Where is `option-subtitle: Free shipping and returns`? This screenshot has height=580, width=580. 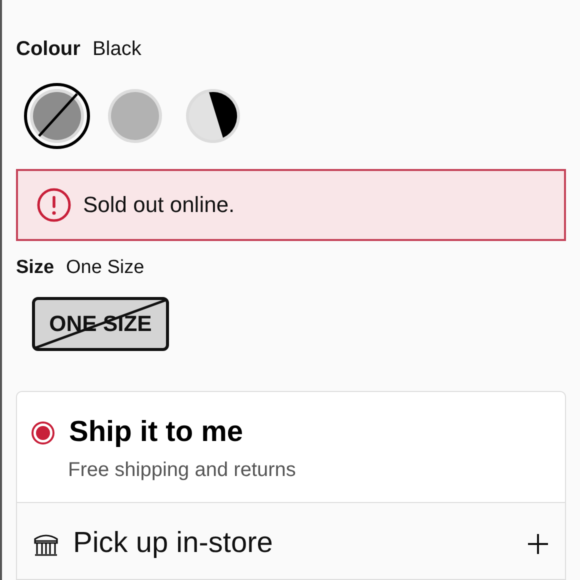
option-subtitle: Free shipping and returns is located at coordinates (182, 470).